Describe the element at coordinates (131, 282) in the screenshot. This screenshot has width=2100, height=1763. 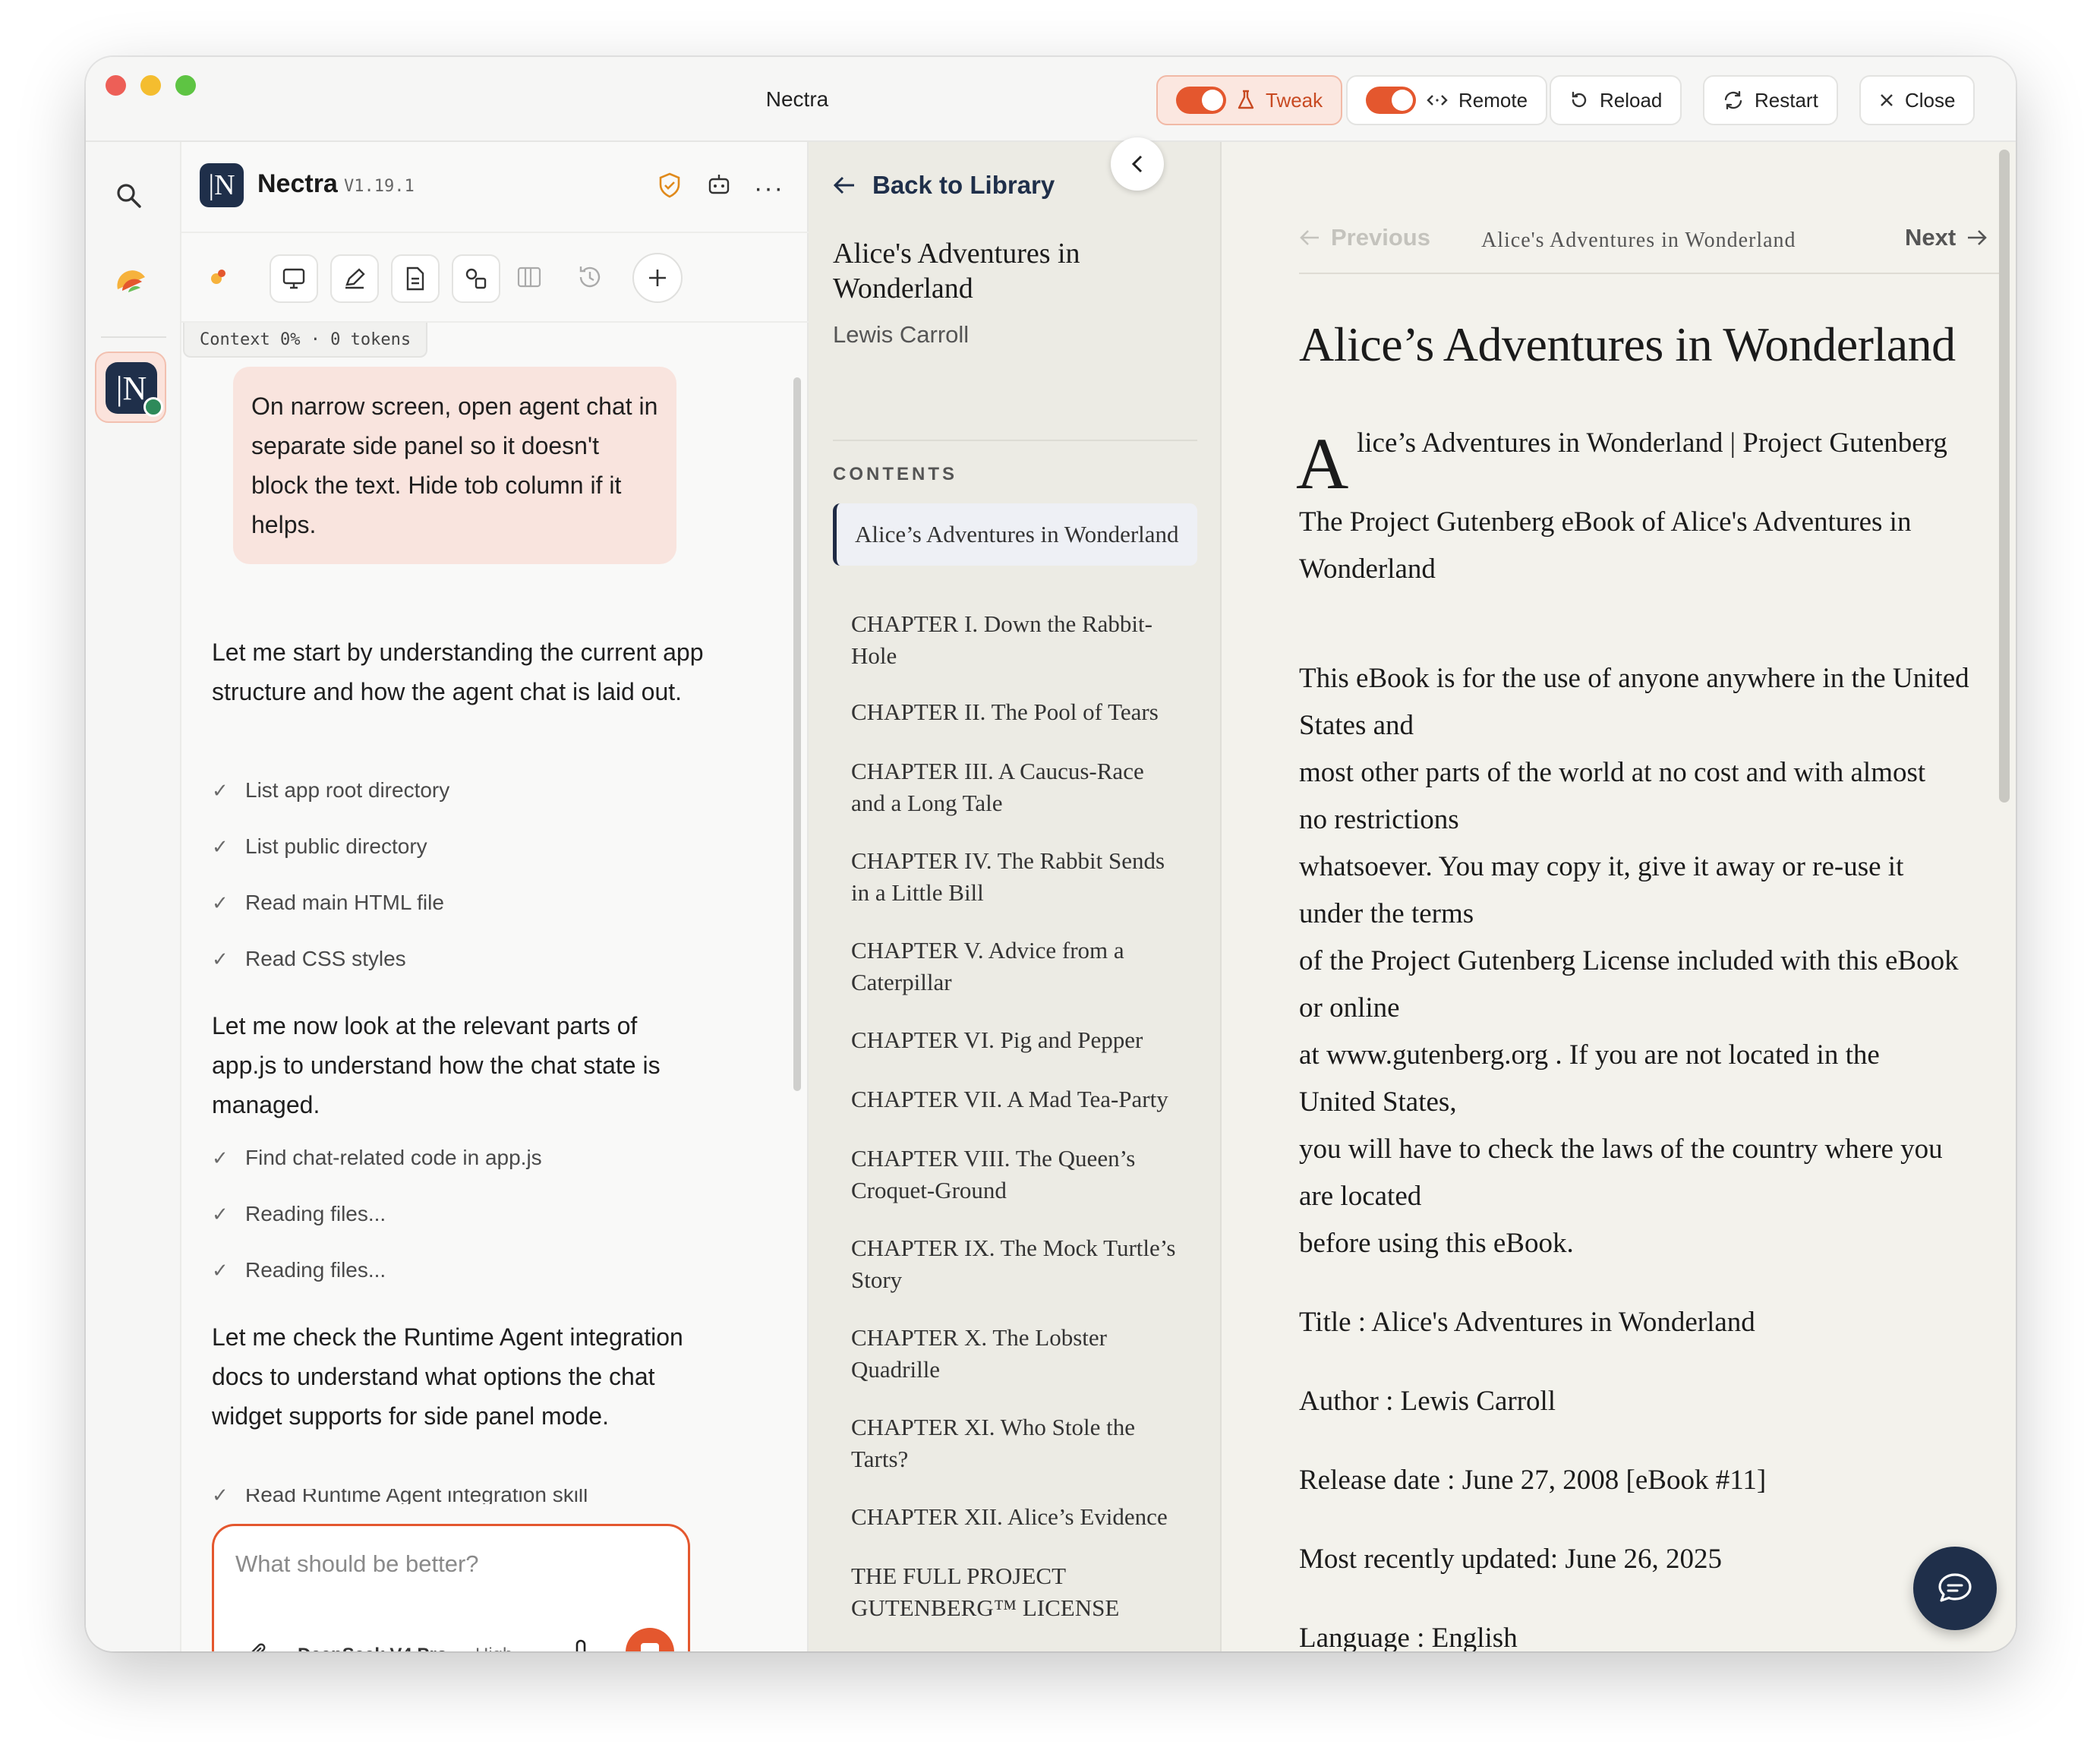
I see `citrus-slice-icon` at that location.